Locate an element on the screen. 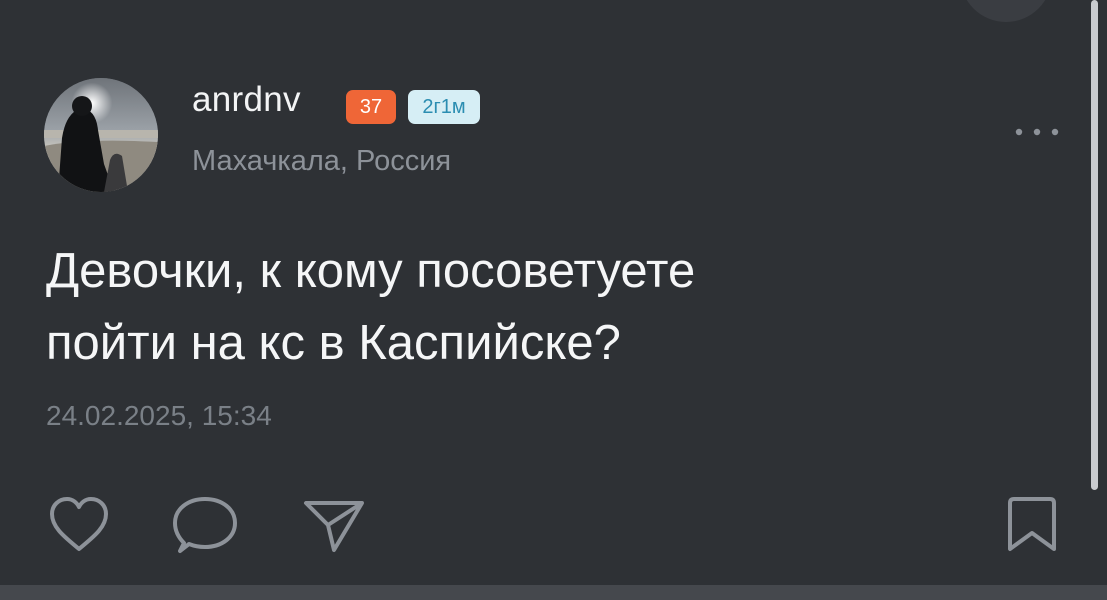  bottom-divider is located at coordinates (553, 592).